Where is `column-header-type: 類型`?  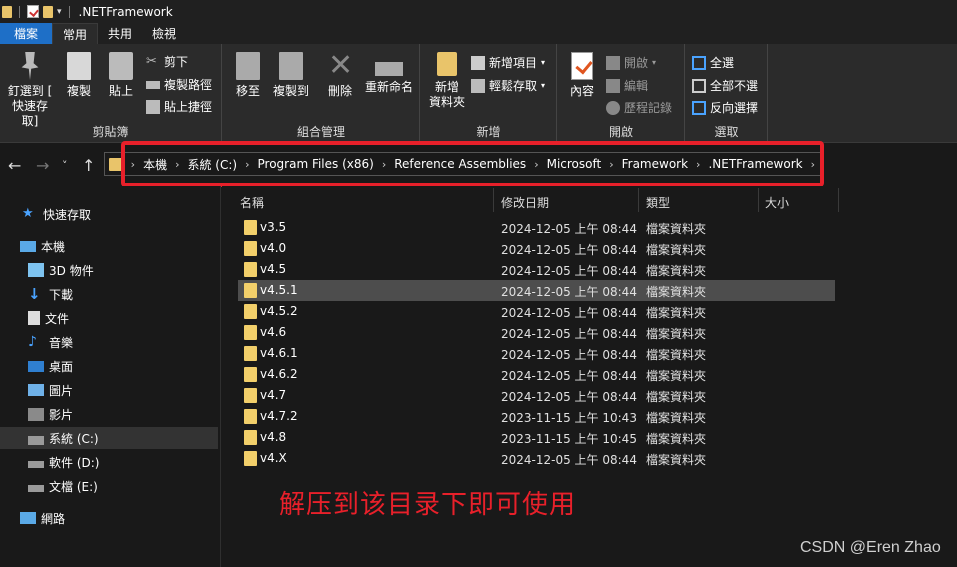 column-header-type: 類型 is located at coordinates (658, 202).